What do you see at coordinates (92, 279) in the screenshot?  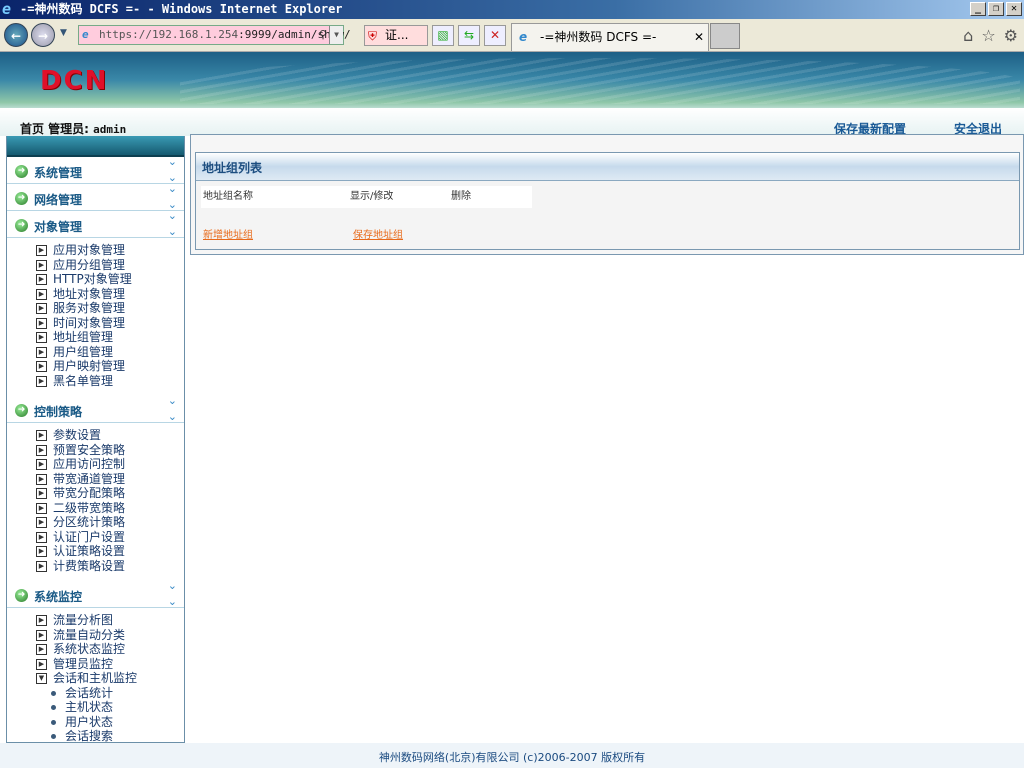 I see `sidebar-item-label: HTTP对象管理` at bounding box center [92, 279].